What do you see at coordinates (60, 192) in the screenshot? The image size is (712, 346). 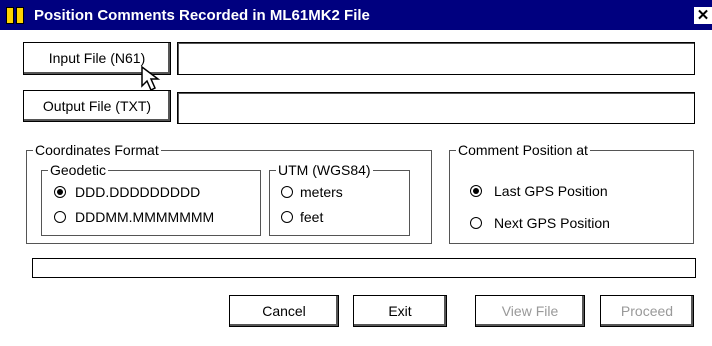 I see `radio-ddd-decimal` at bounding box center [60, 192].